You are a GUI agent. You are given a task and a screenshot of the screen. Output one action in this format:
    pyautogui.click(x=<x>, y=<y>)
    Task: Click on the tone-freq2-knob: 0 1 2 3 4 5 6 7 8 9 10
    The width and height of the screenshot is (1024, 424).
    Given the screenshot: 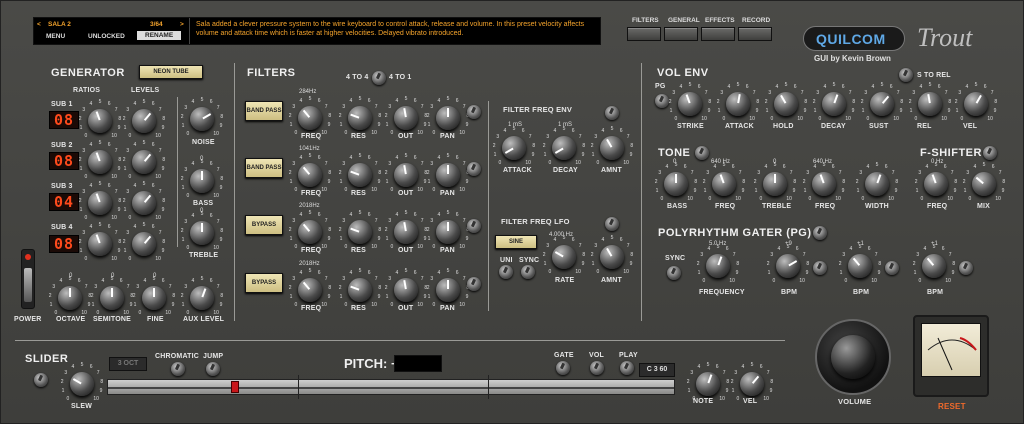 What is the action you would take?
    pyautogui.click(x=824, y=184)
    